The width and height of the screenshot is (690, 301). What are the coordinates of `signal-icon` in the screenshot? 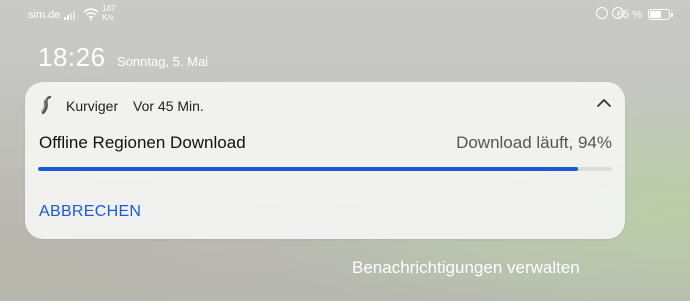 It's located at (72, 15).